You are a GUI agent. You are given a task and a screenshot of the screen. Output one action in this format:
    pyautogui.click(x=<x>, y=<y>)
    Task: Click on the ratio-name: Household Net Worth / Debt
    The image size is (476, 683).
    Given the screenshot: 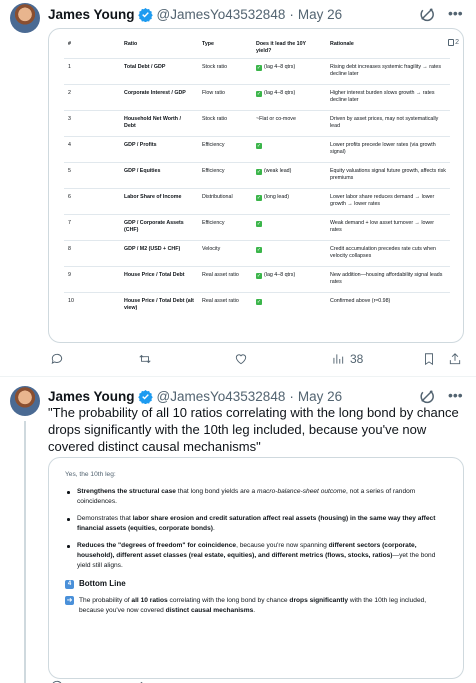 What is the action you would take?
    pyautogui.click(x=159, y=123)
    